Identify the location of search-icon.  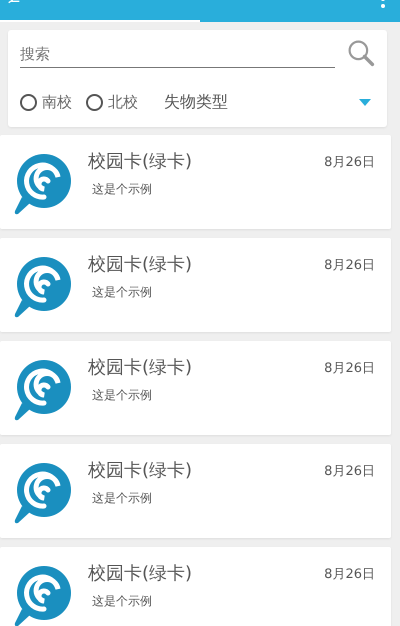
(361, 53).